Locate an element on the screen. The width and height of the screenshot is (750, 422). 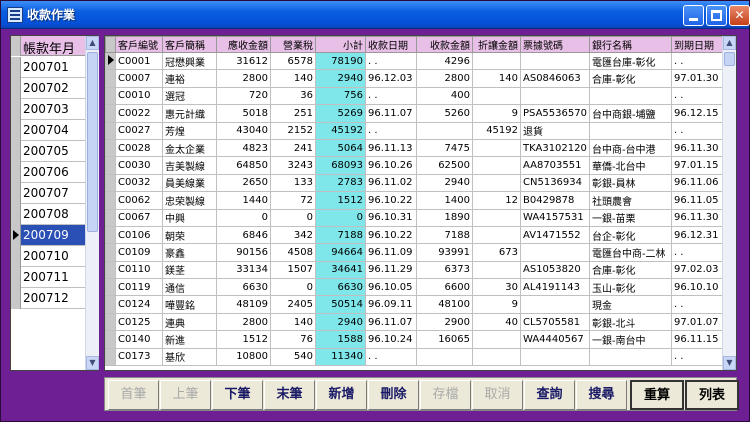
table-cell: 中興 is located at coordinates (189, 217).